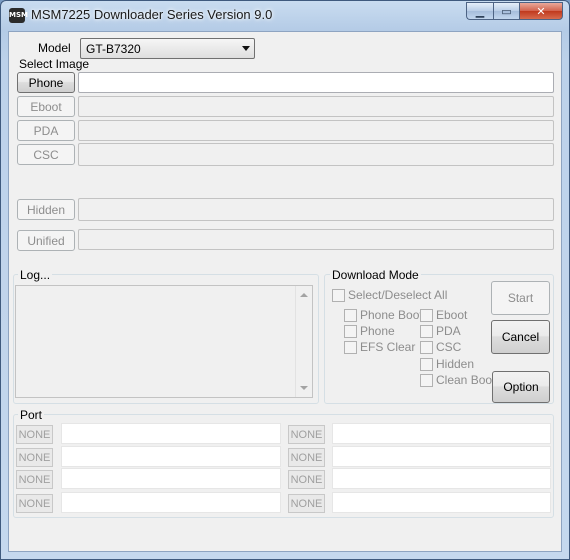 The image size is (570, 560). Describe the element at coordinates (303, 341) in the screenshot. I see `log-scrollbar` at that location.